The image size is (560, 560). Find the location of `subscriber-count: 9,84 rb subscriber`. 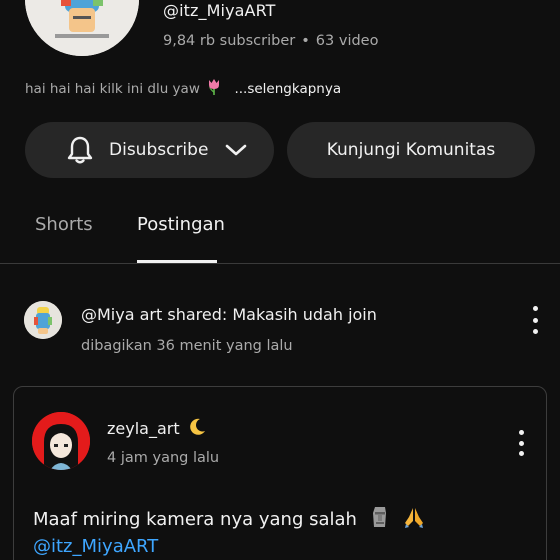

subscriber-count: 9,84 rb subscriber is located at coordinates (229, 41).